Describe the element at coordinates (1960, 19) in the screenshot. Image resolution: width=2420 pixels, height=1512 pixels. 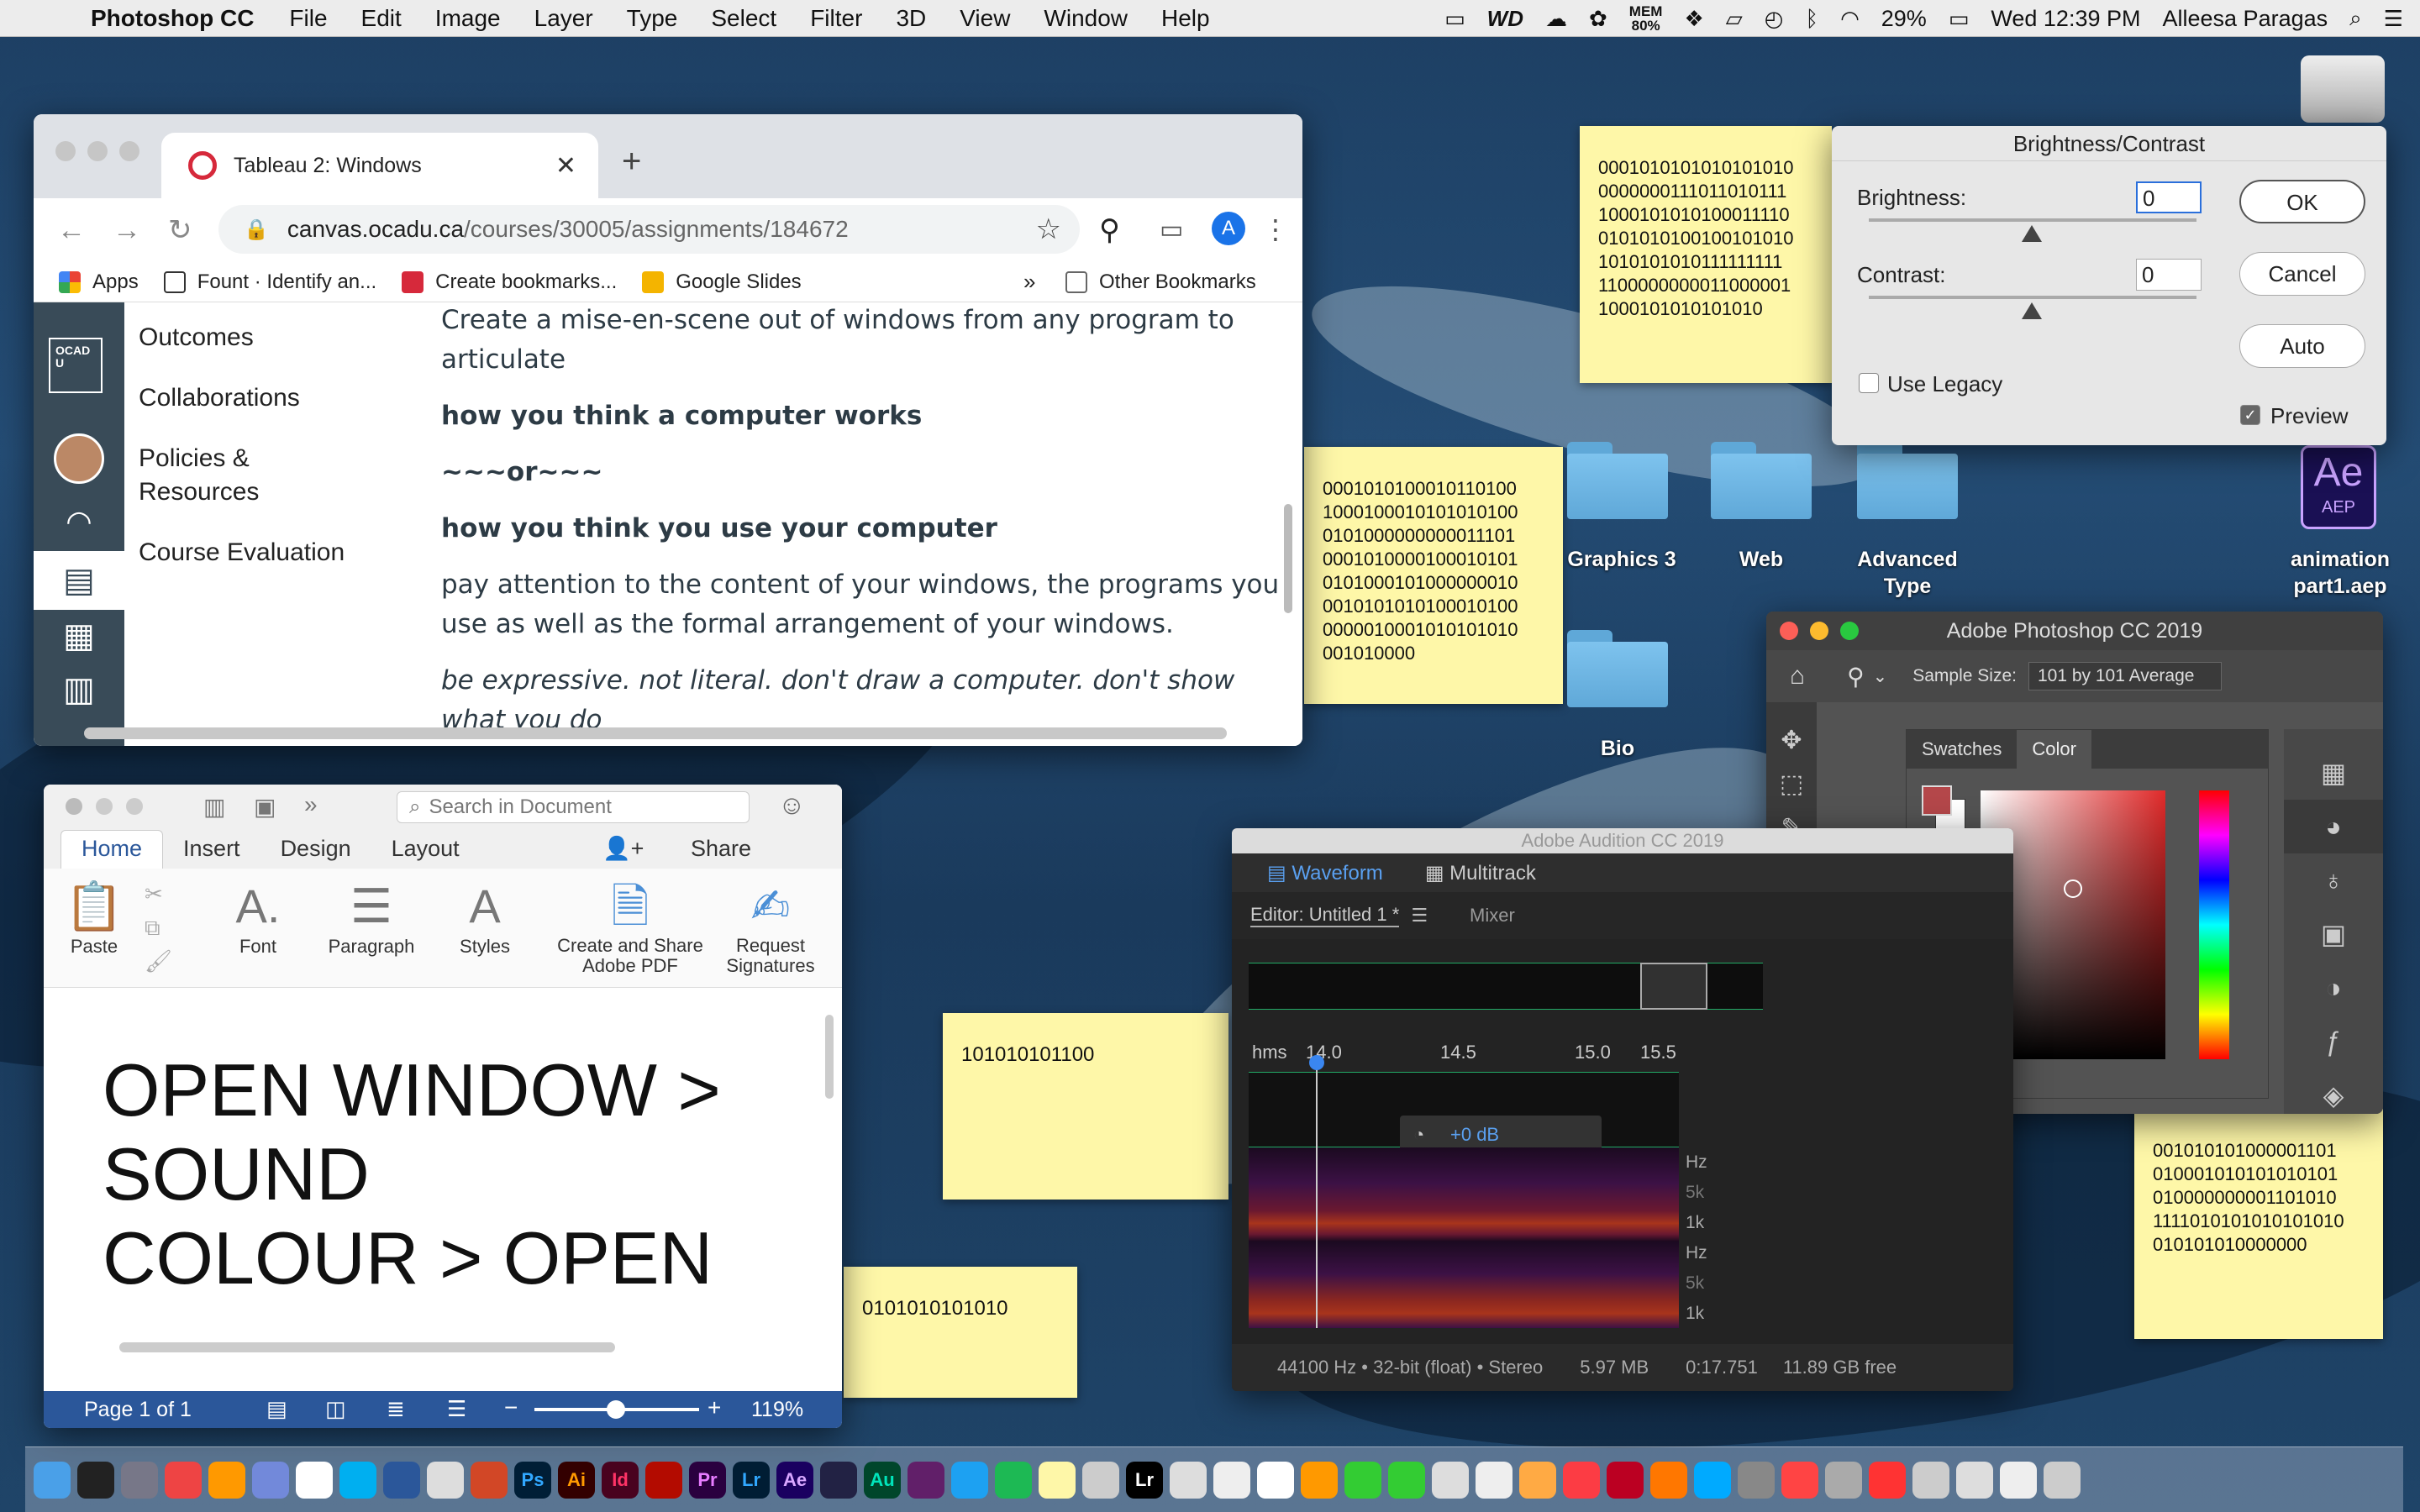
I see `battery-icon: ▭` at that location.